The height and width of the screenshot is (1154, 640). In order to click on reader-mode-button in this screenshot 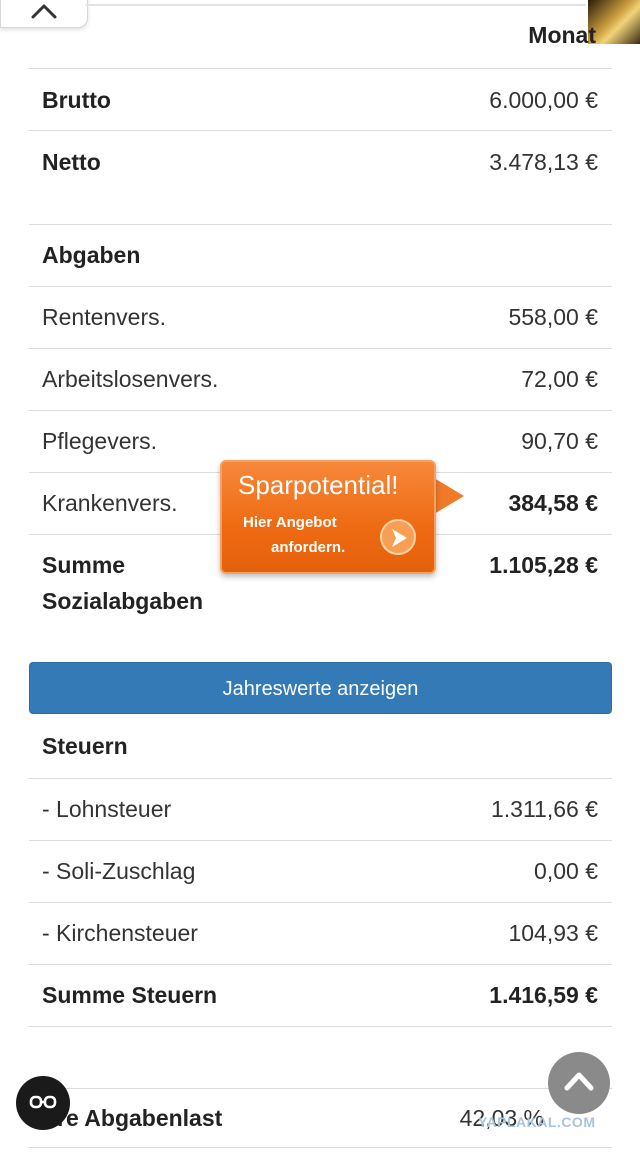, I will do `click(43, 1103)`.